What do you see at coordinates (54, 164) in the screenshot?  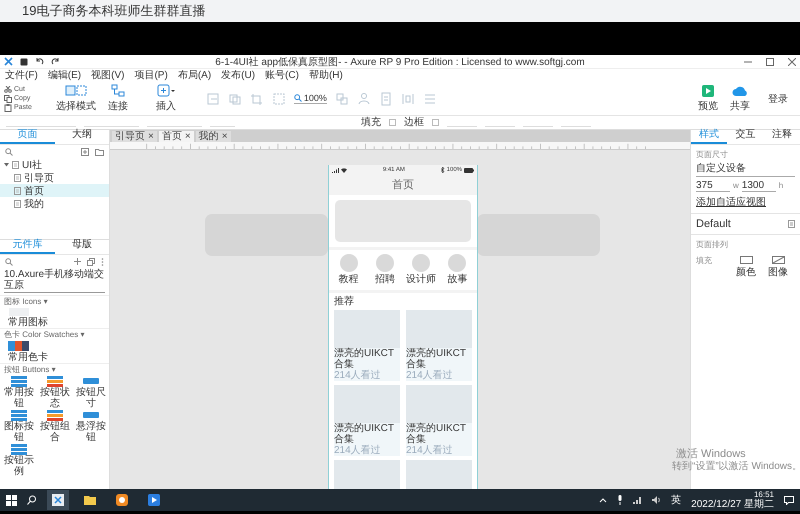 I see `page-item: UI社` at bounding box center [54, 164].